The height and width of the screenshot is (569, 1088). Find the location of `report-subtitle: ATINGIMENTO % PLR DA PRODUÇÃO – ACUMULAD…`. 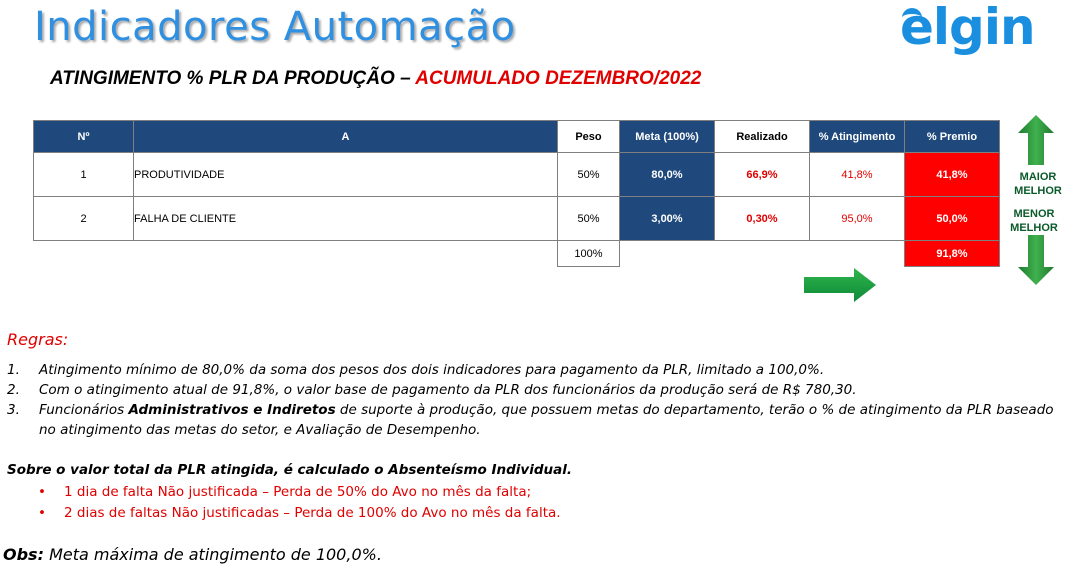

report-subtitle: ATINGIMENTO % PLR DA PRODUÇÃO – ACUMULAD… is located at coordinates (375, 79).